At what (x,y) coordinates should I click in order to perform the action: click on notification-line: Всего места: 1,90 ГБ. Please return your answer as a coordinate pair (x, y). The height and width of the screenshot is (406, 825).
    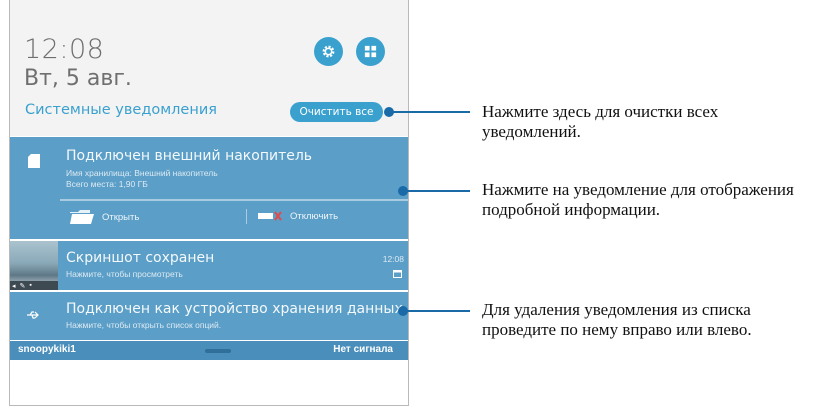
    Looking at the image, I should click on (107, 184).